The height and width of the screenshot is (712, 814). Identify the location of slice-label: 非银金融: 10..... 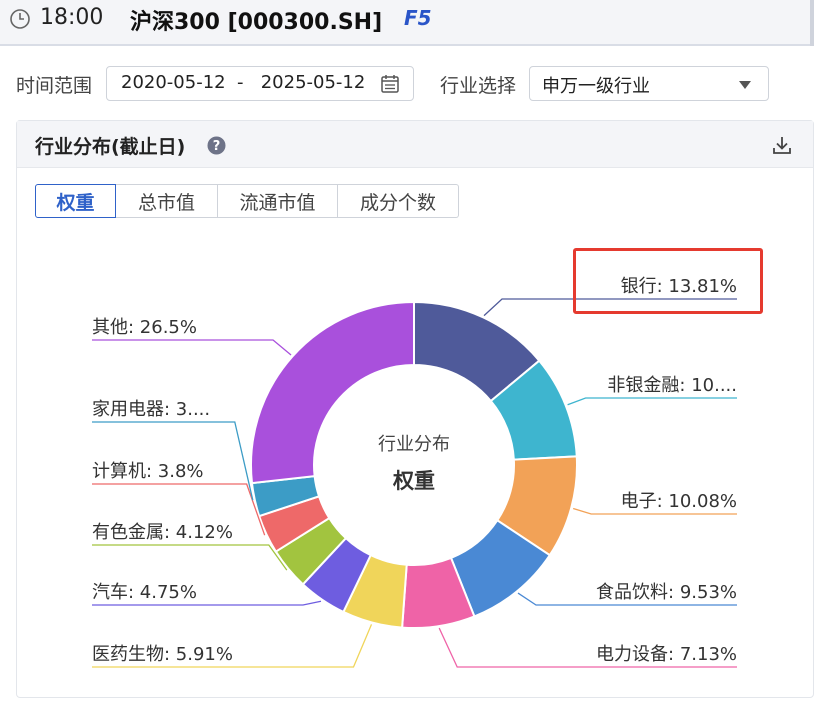
(672, 385).